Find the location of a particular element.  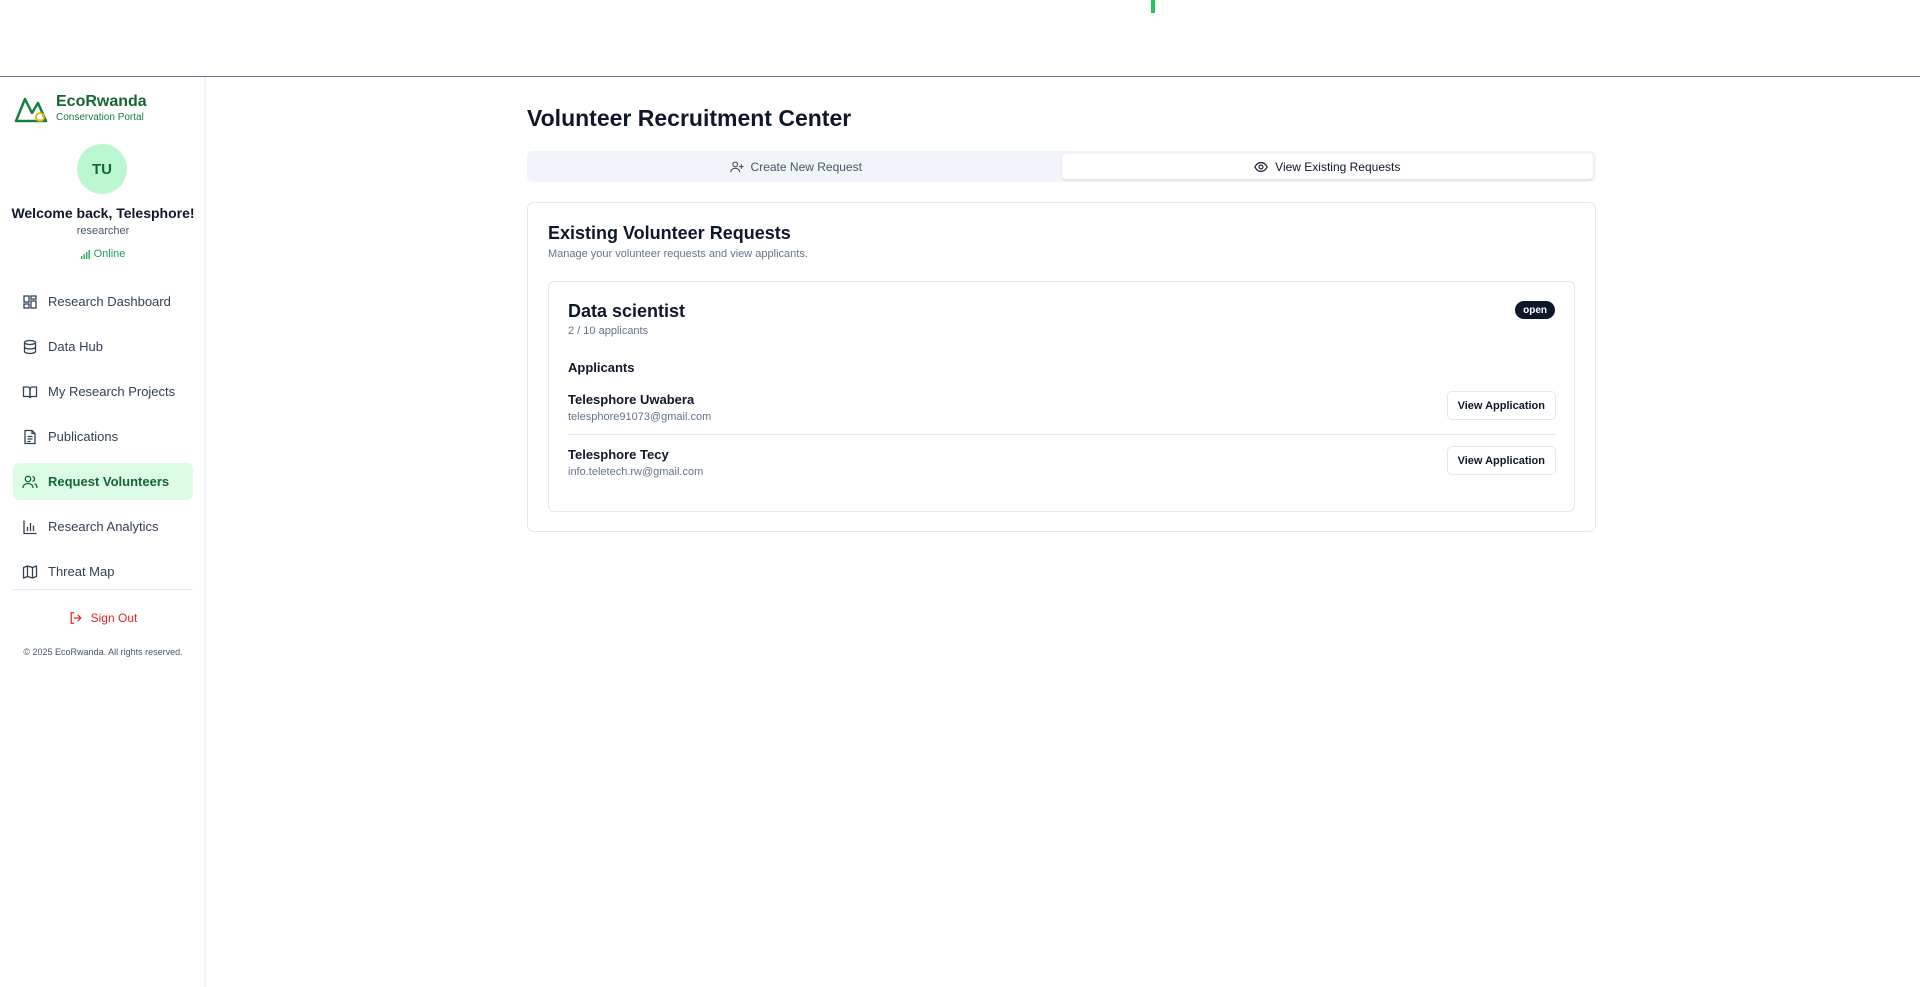

applicant-email: info.teletech.rw@gmail.com is located at coordinates (636, 472).